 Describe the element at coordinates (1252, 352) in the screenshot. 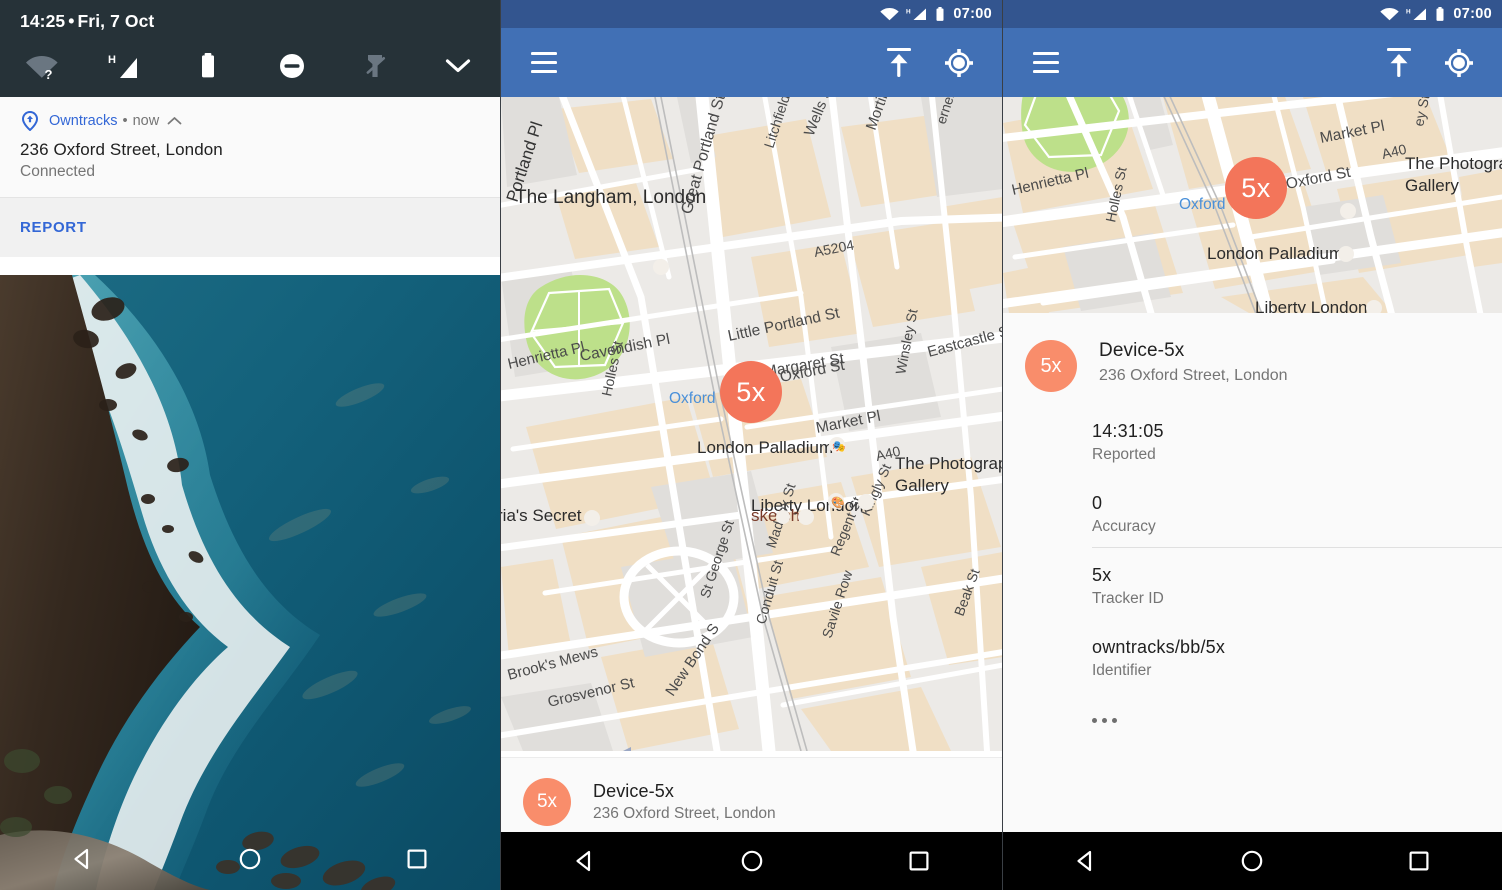

I see `detail-header: 5x Device-5x 236 Oxford Street, London` at that location.